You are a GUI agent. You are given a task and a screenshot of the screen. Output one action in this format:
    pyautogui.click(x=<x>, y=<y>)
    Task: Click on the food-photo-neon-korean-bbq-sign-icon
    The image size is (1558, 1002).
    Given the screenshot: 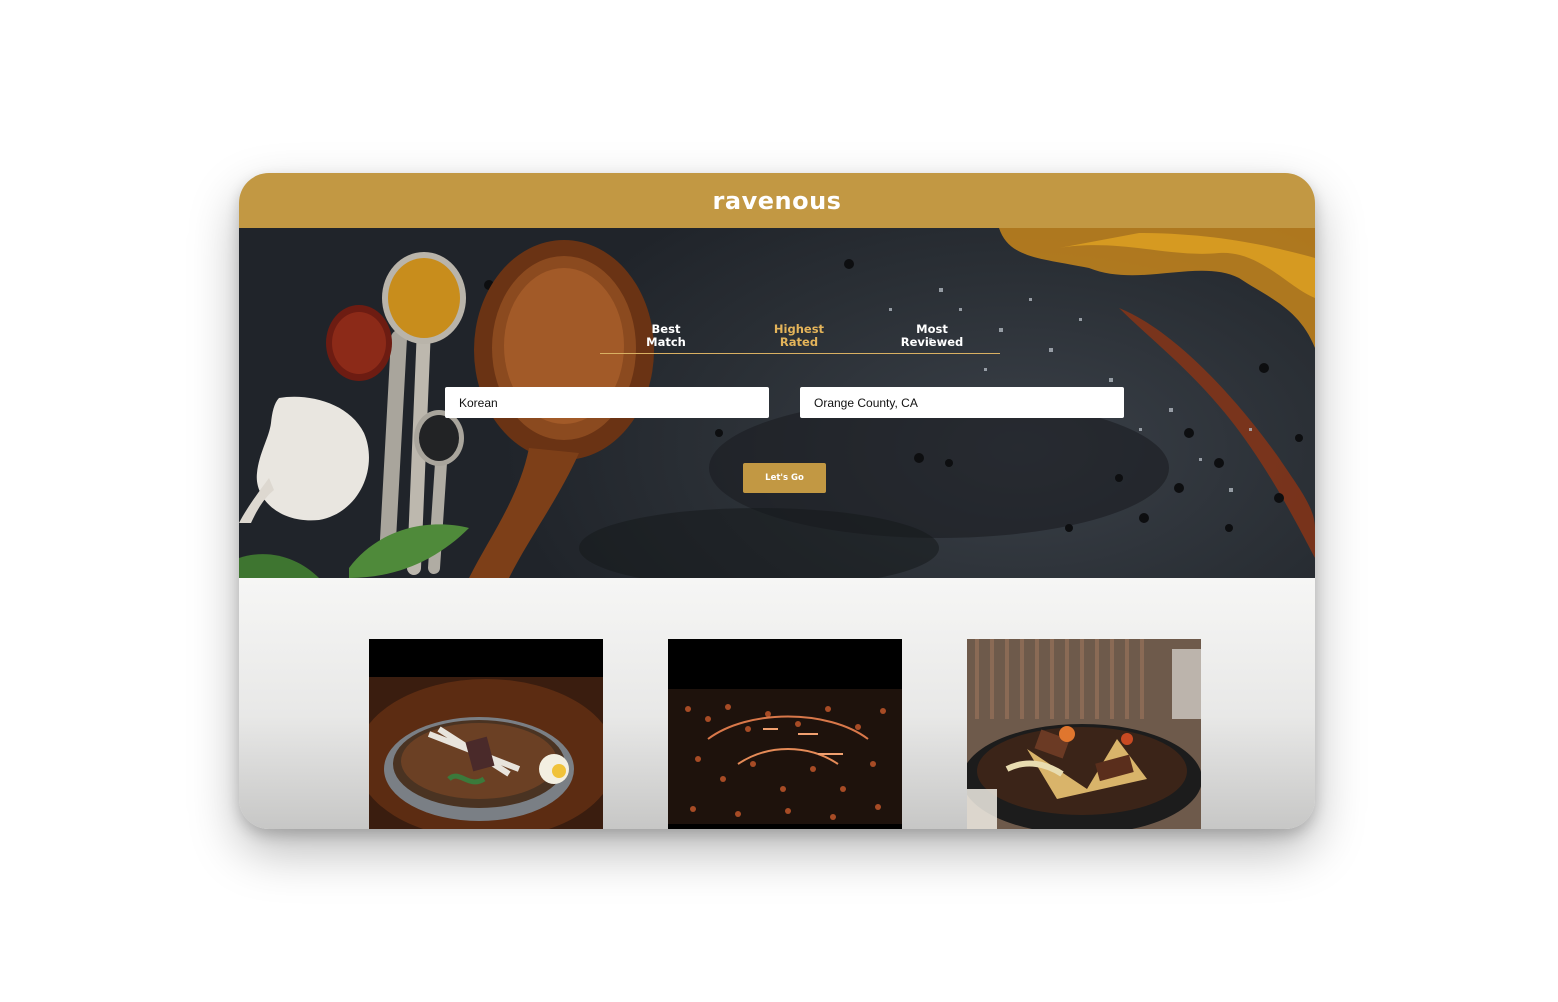 What is the action you would take?
    pyautogui.click(x=785, y=734)
    